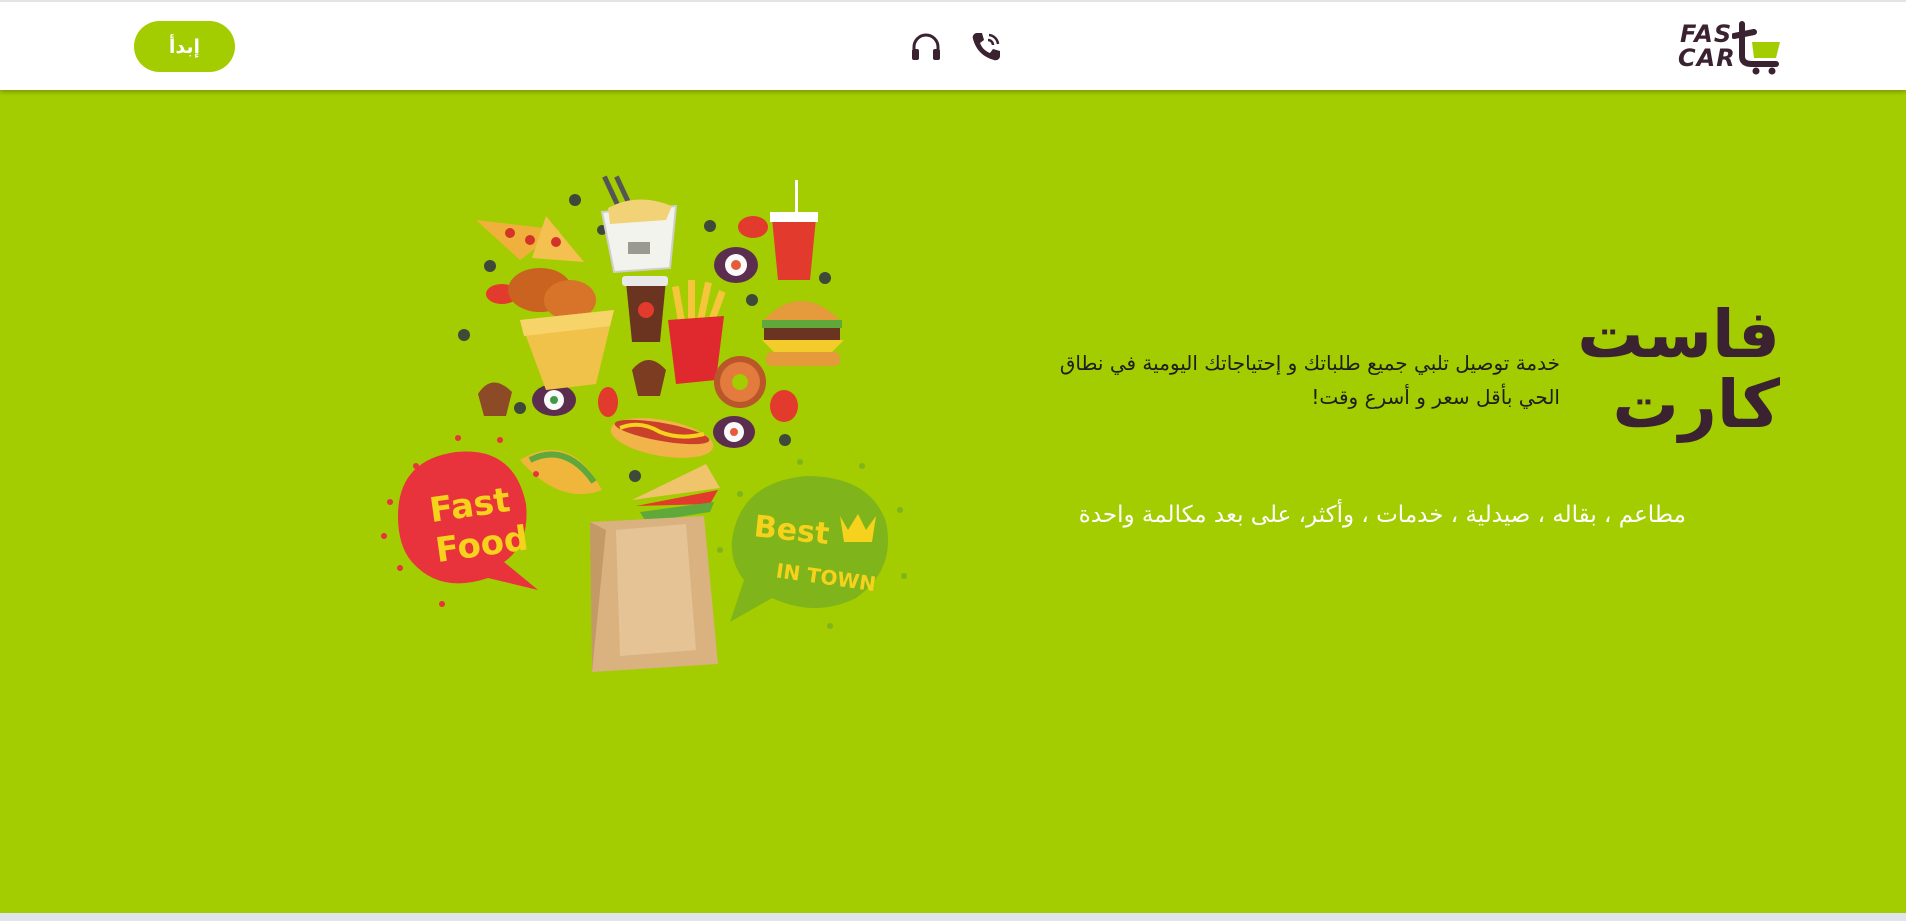 The image size is (1906, 921). Describe the element at coordinates (953, 917) in the screenshot. I see `bottom-scroll-strip` at that location.